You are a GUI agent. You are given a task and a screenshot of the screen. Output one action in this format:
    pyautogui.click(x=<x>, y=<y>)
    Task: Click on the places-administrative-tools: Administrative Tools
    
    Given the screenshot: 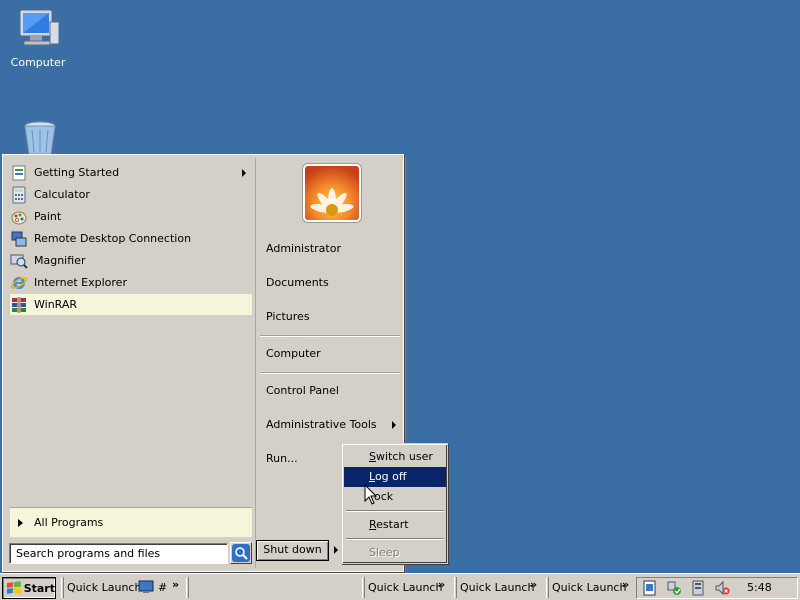 What is the action you would take?
    pyautogui.click(x=333, y=425)
    